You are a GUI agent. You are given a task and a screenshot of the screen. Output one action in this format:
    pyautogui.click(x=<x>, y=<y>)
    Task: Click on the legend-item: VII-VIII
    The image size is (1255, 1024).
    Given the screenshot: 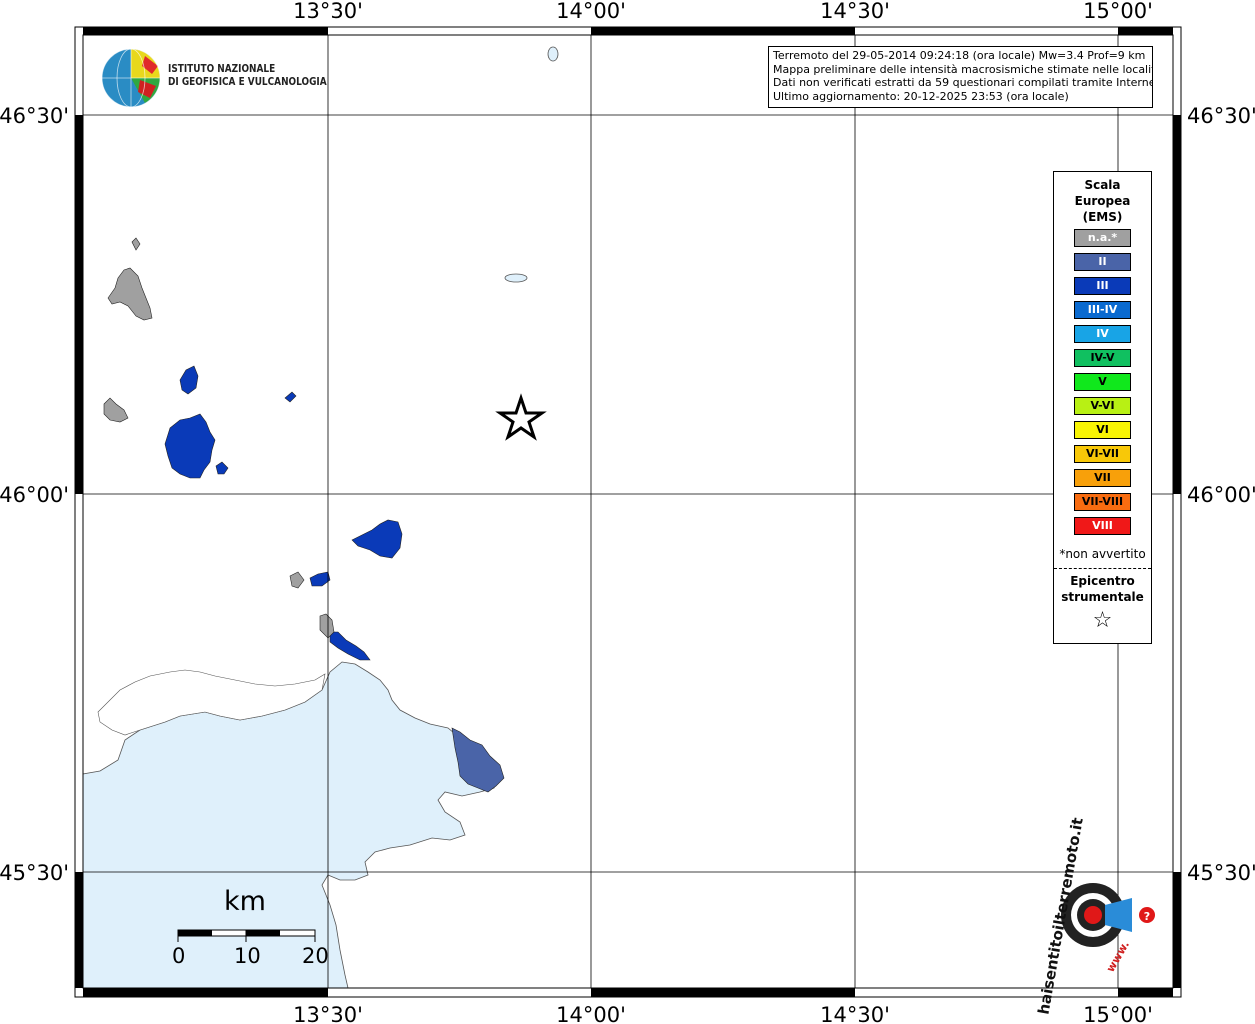 What is the action you would take?
    pyautogui.click(x=1102, y=502)
    